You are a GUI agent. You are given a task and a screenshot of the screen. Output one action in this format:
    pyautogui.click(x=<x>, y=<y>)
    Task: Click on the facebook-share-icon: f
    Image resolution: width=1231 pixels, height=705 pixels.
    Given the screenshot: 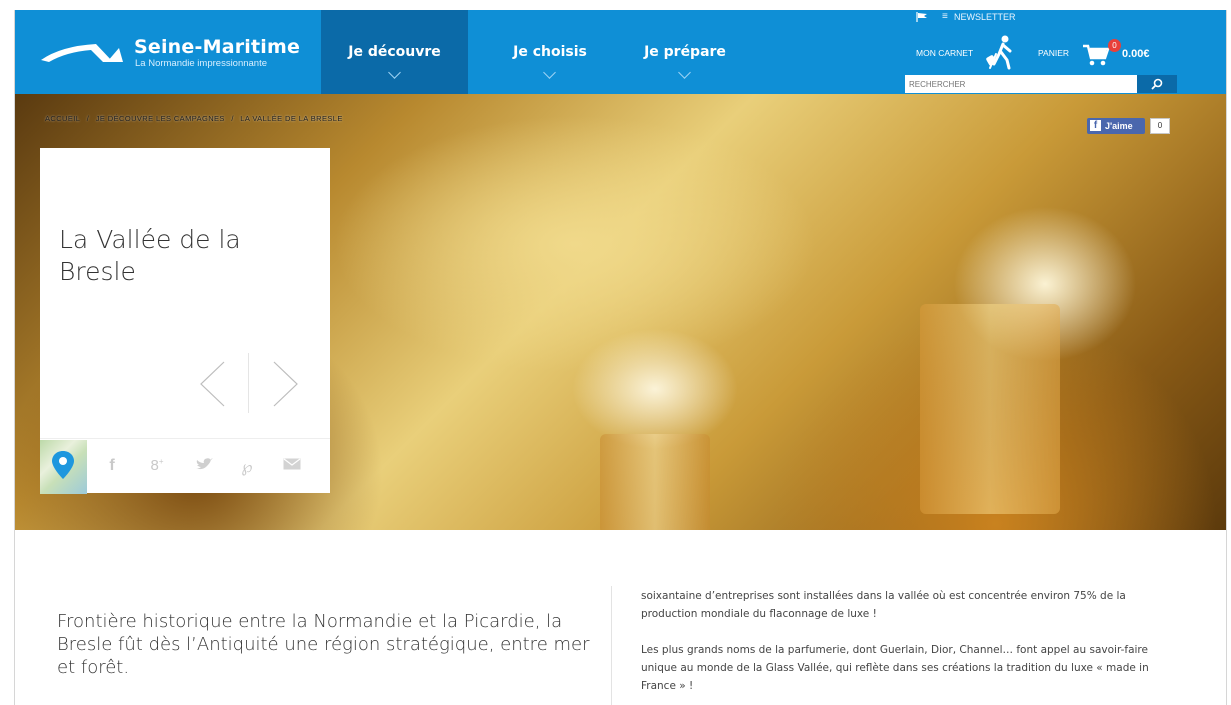 What is the action you would take?
    pyautogui.click(x=112, y=466)
    